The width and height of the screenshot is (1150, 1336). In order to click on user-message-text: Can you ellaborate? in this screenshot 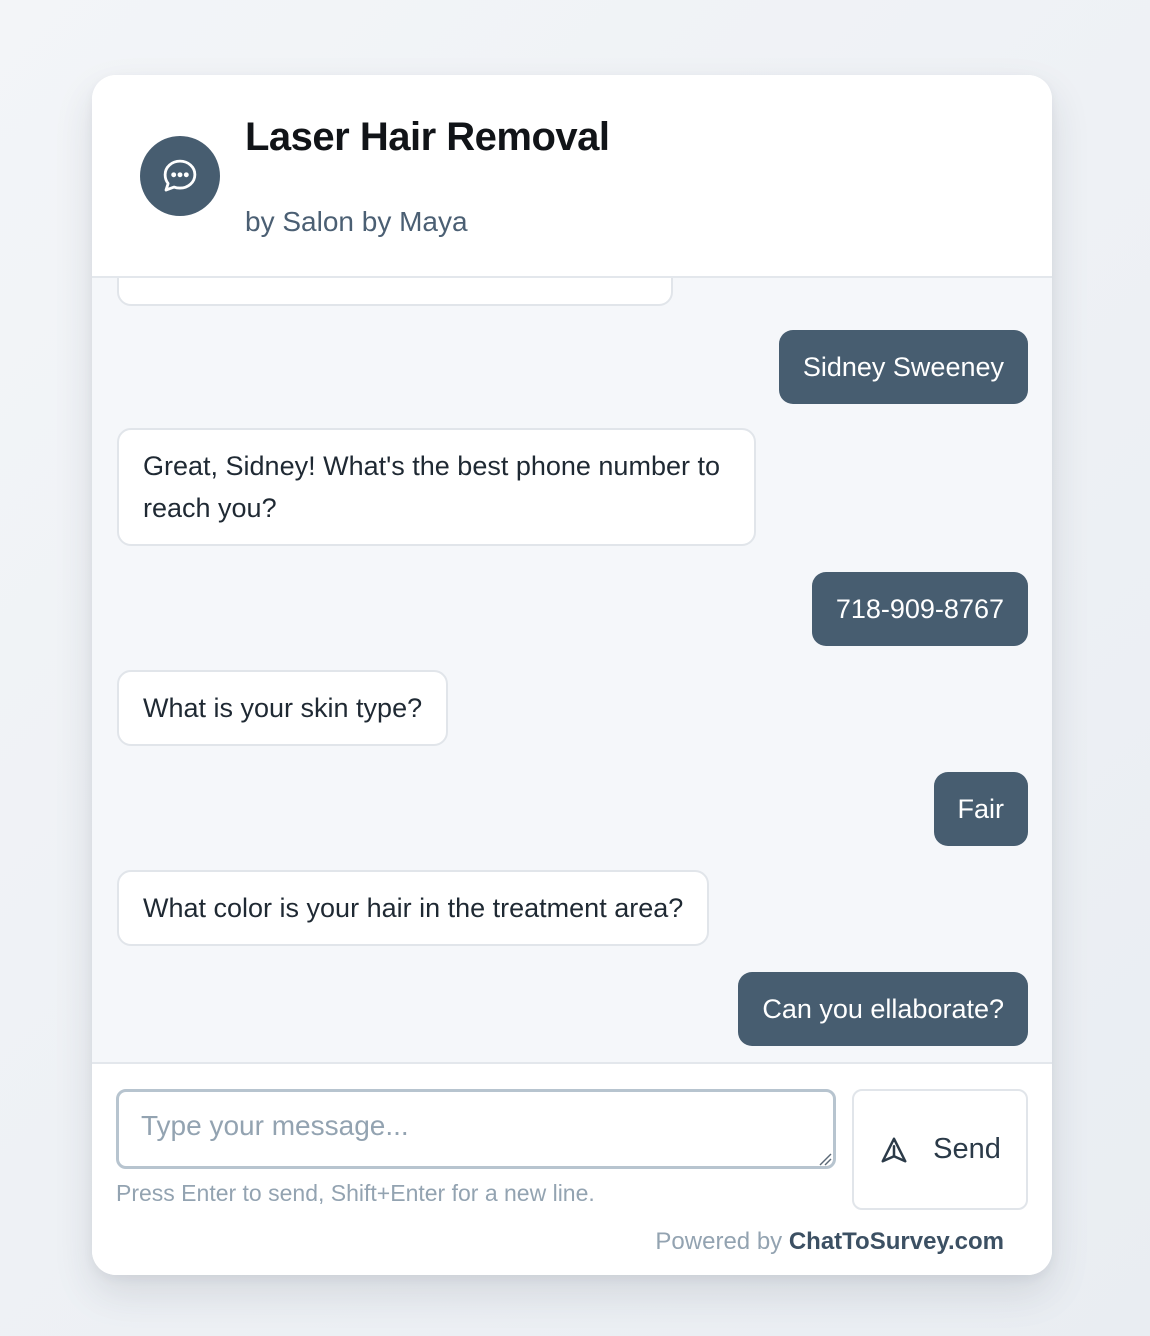, I will do `click(883, 1009)`.